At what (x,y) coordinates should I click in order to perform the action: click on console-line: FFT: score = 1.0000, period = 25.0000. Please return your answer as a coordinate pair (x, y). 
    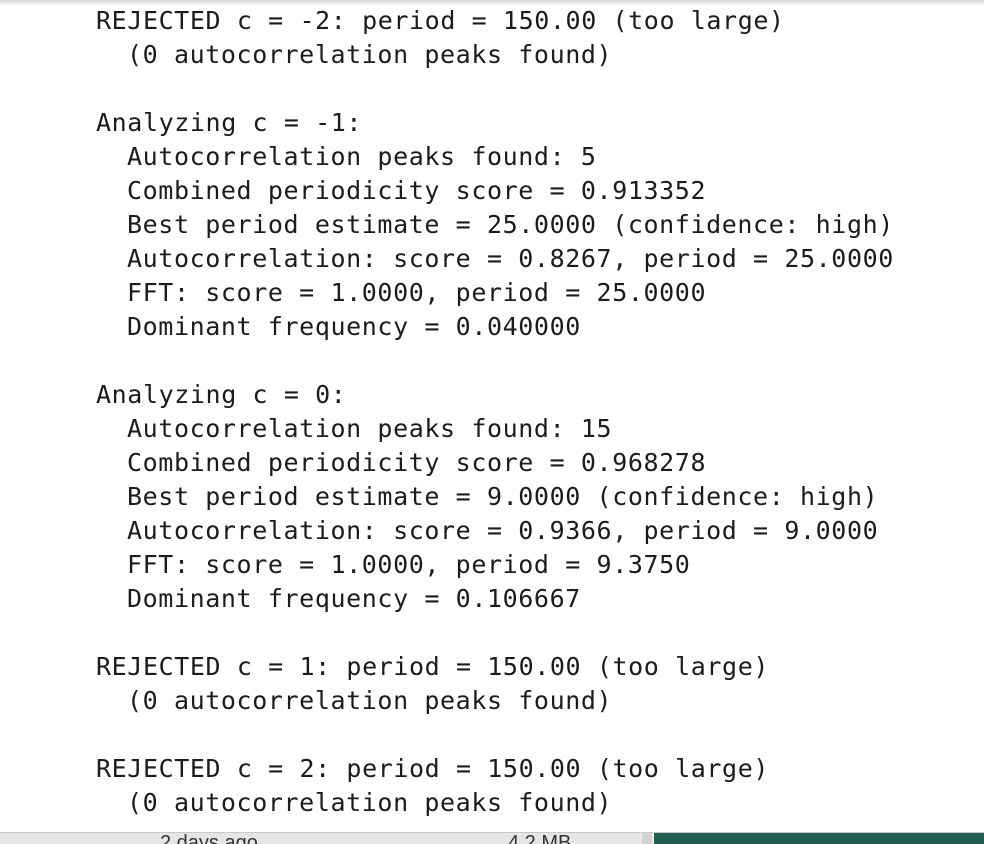
    Looking at the image, I should click on (417, 292).